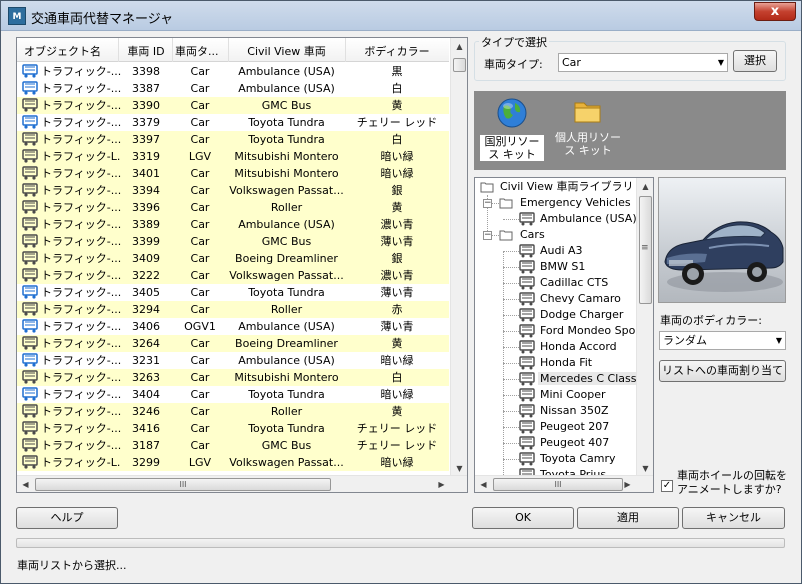 The width and height of the screenshot is (802, 584). Describe the element at coordinates (459, 65) in the screenshot. I see `scroll-thumb` at that location.